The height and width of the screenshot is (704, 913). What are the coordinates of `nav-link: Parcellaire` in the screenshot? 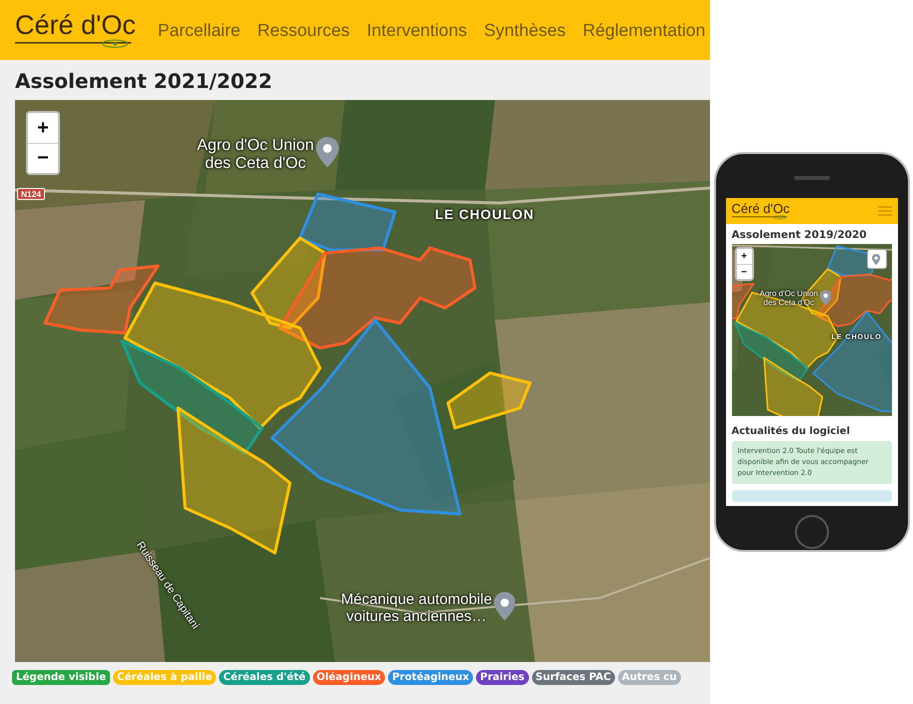 It's located at (199, 30).